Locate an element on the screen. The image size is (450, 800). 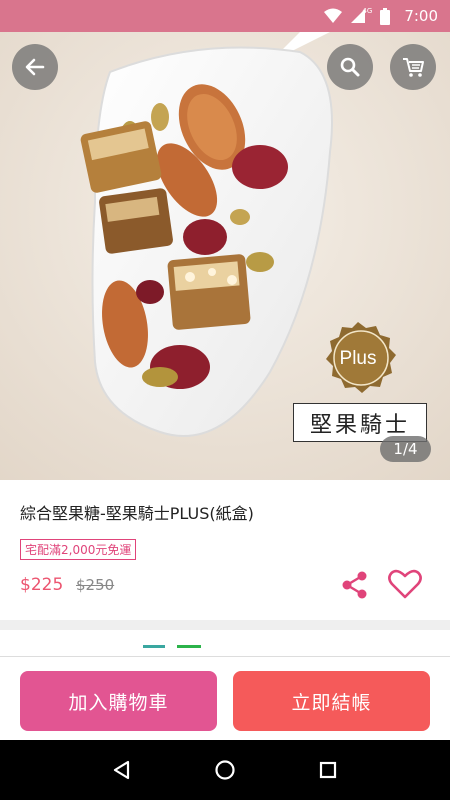
favorite-button is located at coordinates (405, 584).